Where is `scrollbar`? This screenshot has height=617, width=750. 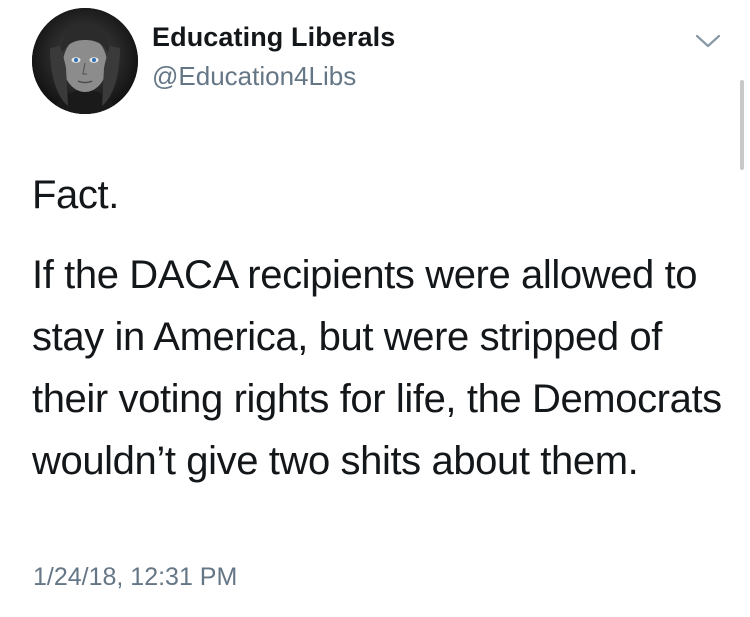
scrollbar is located at coordinates (742, 125).